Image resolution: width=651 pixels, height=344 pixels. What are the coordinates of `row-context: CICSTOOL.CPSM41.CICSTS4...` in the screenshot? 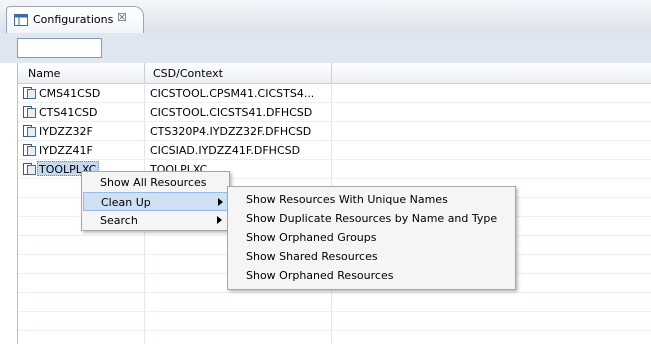 It's located at (232, 93).